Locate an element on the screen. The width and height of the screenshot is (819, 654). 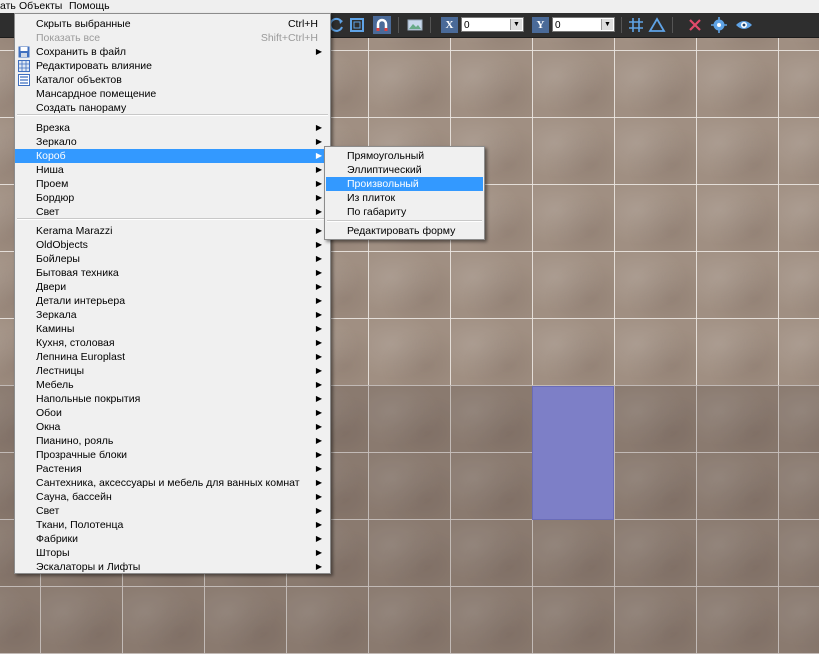
image-icon is located at coordinates (415, 25).